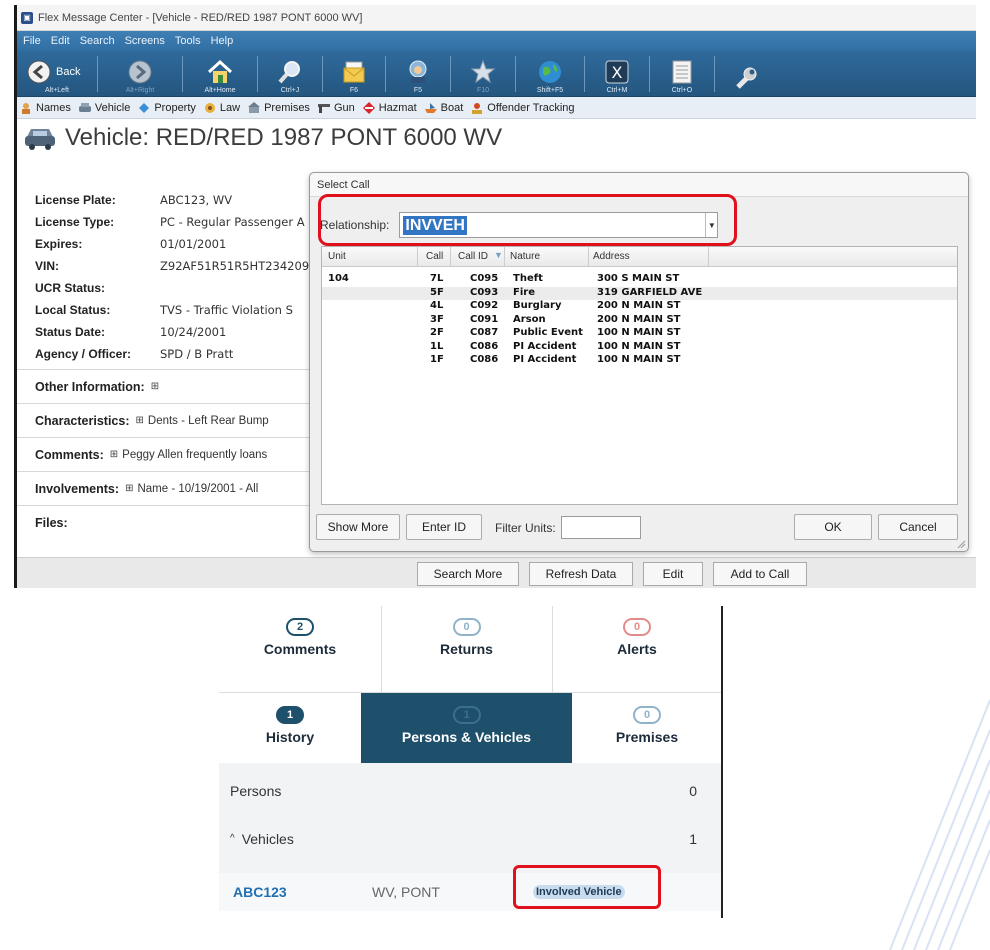 This screenshot has width=990, height=950. Describe the element at coordinates (961, 544) in the screenshot. I see `resize-grip-icon` at that location.